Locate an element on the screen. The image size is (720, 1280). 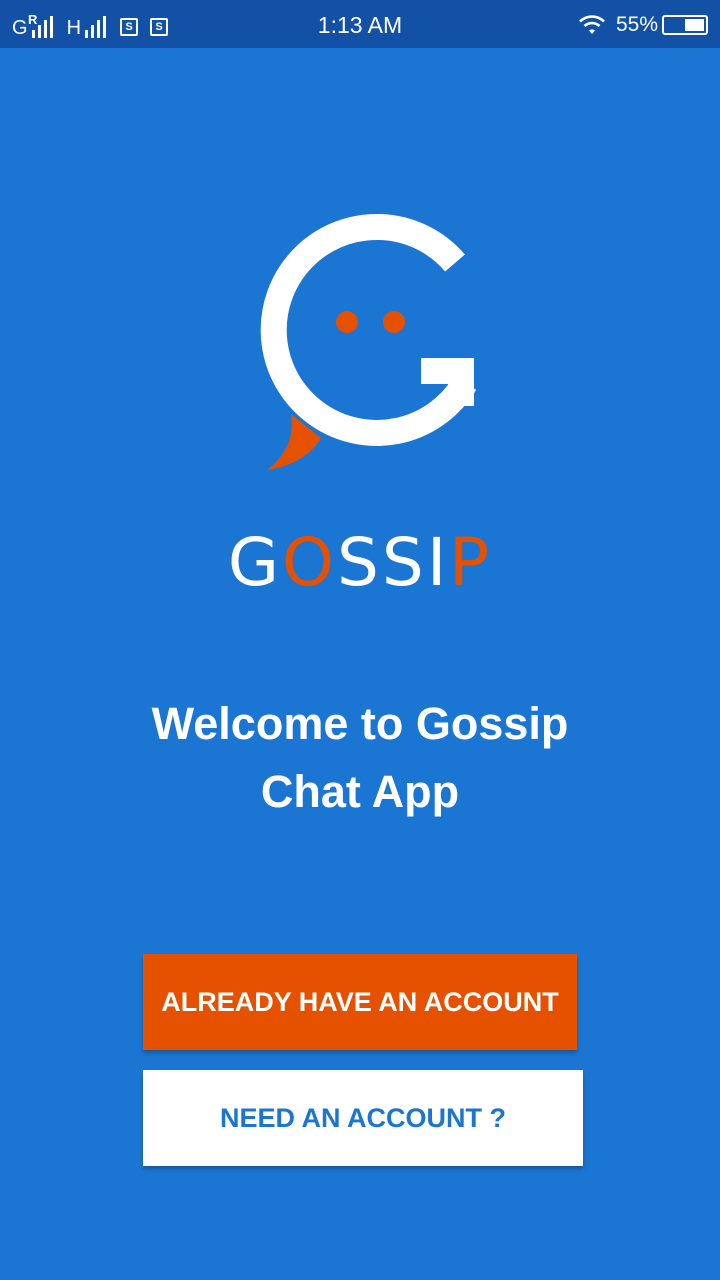
battery-icon is located at coordinates (685, 25).